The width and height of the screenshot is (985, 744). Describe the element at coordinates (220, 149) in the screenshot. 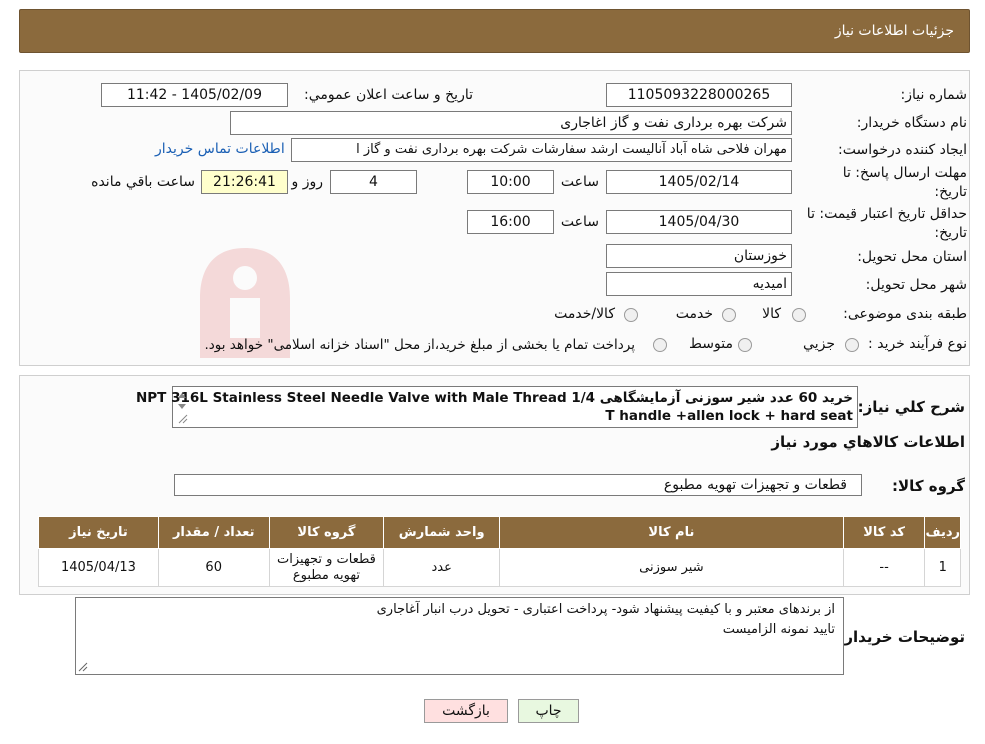

I see `buyer-contact-link: اطلاعات تماس خريدار` at that location.